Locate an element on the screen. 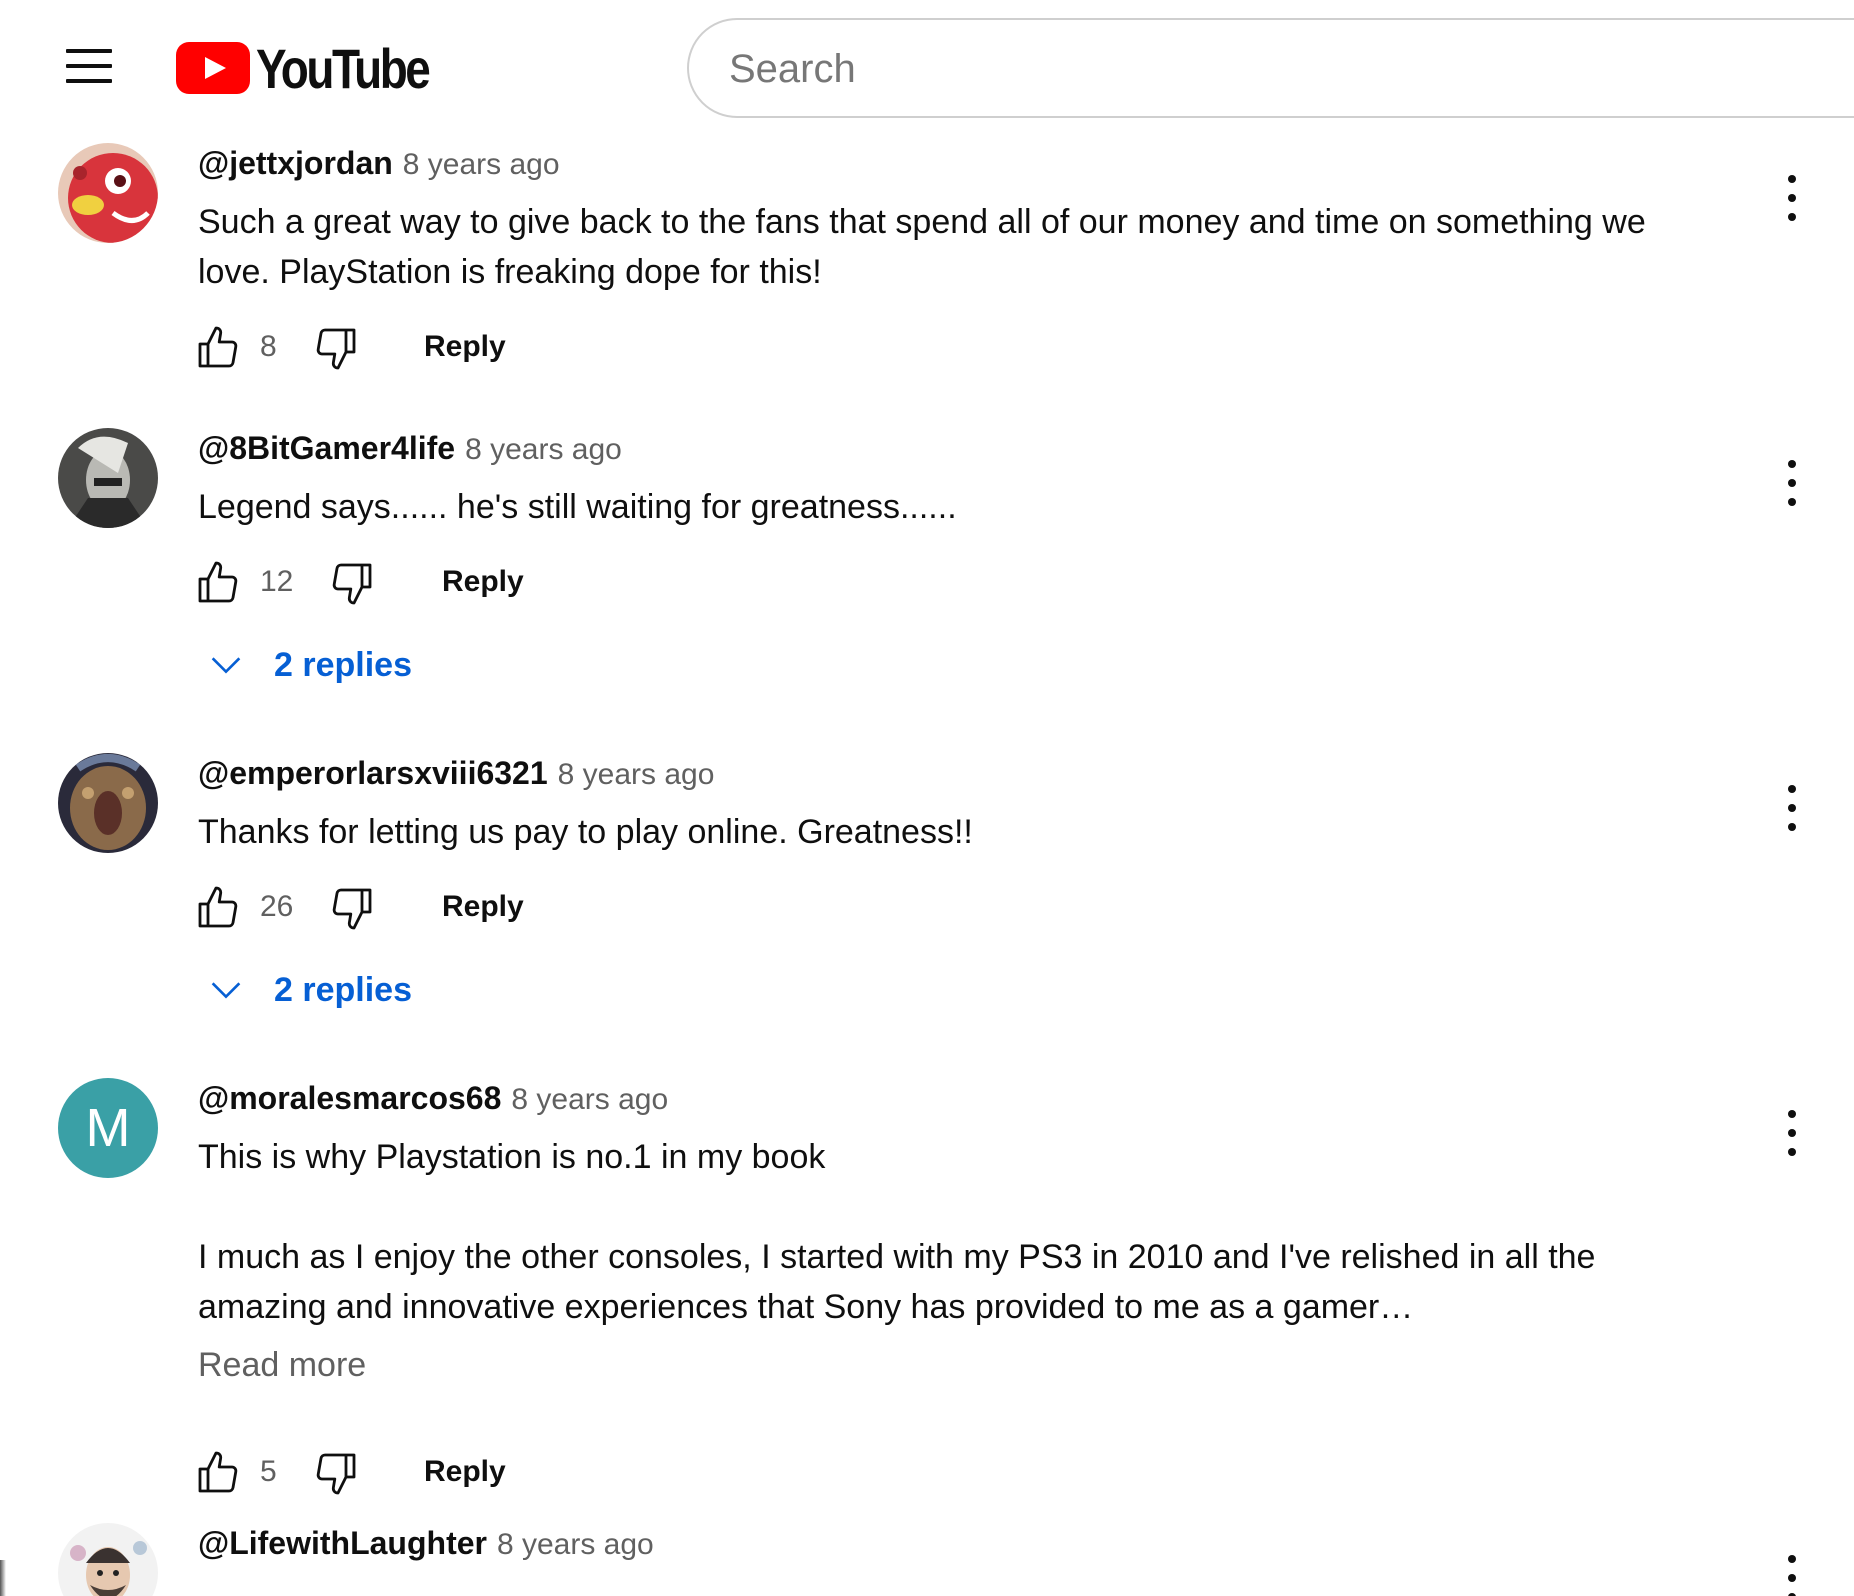 The width and height of the screenshot is (1854, 1596). comment-author: @emperorlarsxviii6321 is located at coordinates (373, 773).